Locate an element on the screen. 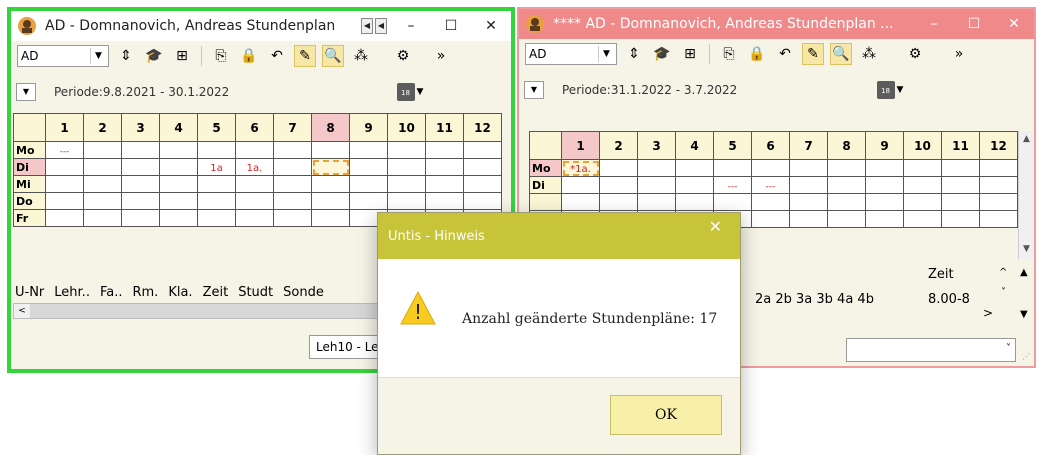 The image size is (1038, 455). minimize-button: – is located at coordinates (411, 26).